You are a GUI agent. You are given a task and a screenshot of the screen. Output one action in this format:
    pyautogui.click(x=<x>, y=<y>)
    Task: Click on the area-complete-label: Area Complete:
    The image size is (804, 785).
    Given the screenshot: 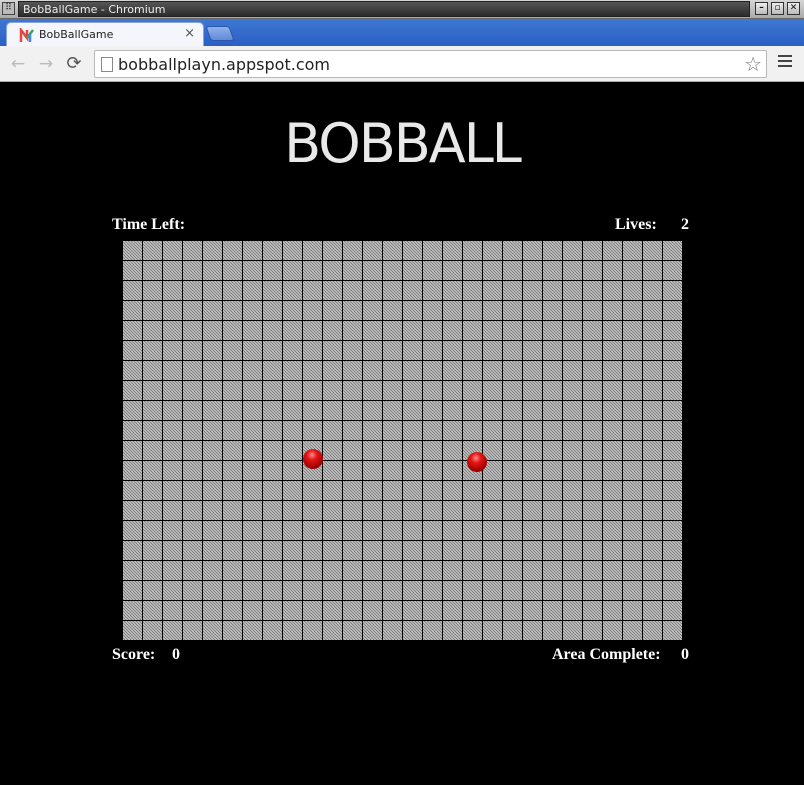 What is the action you would take?
    pyautogui.click(x=606, y=654)
    